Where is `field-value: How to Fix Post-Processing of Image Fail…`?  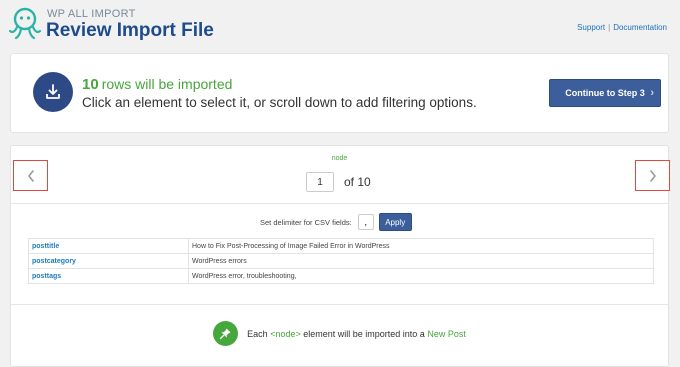 field-value: How to Fix Post-Processing of Image Fail… is located at coordinates (421, 246).